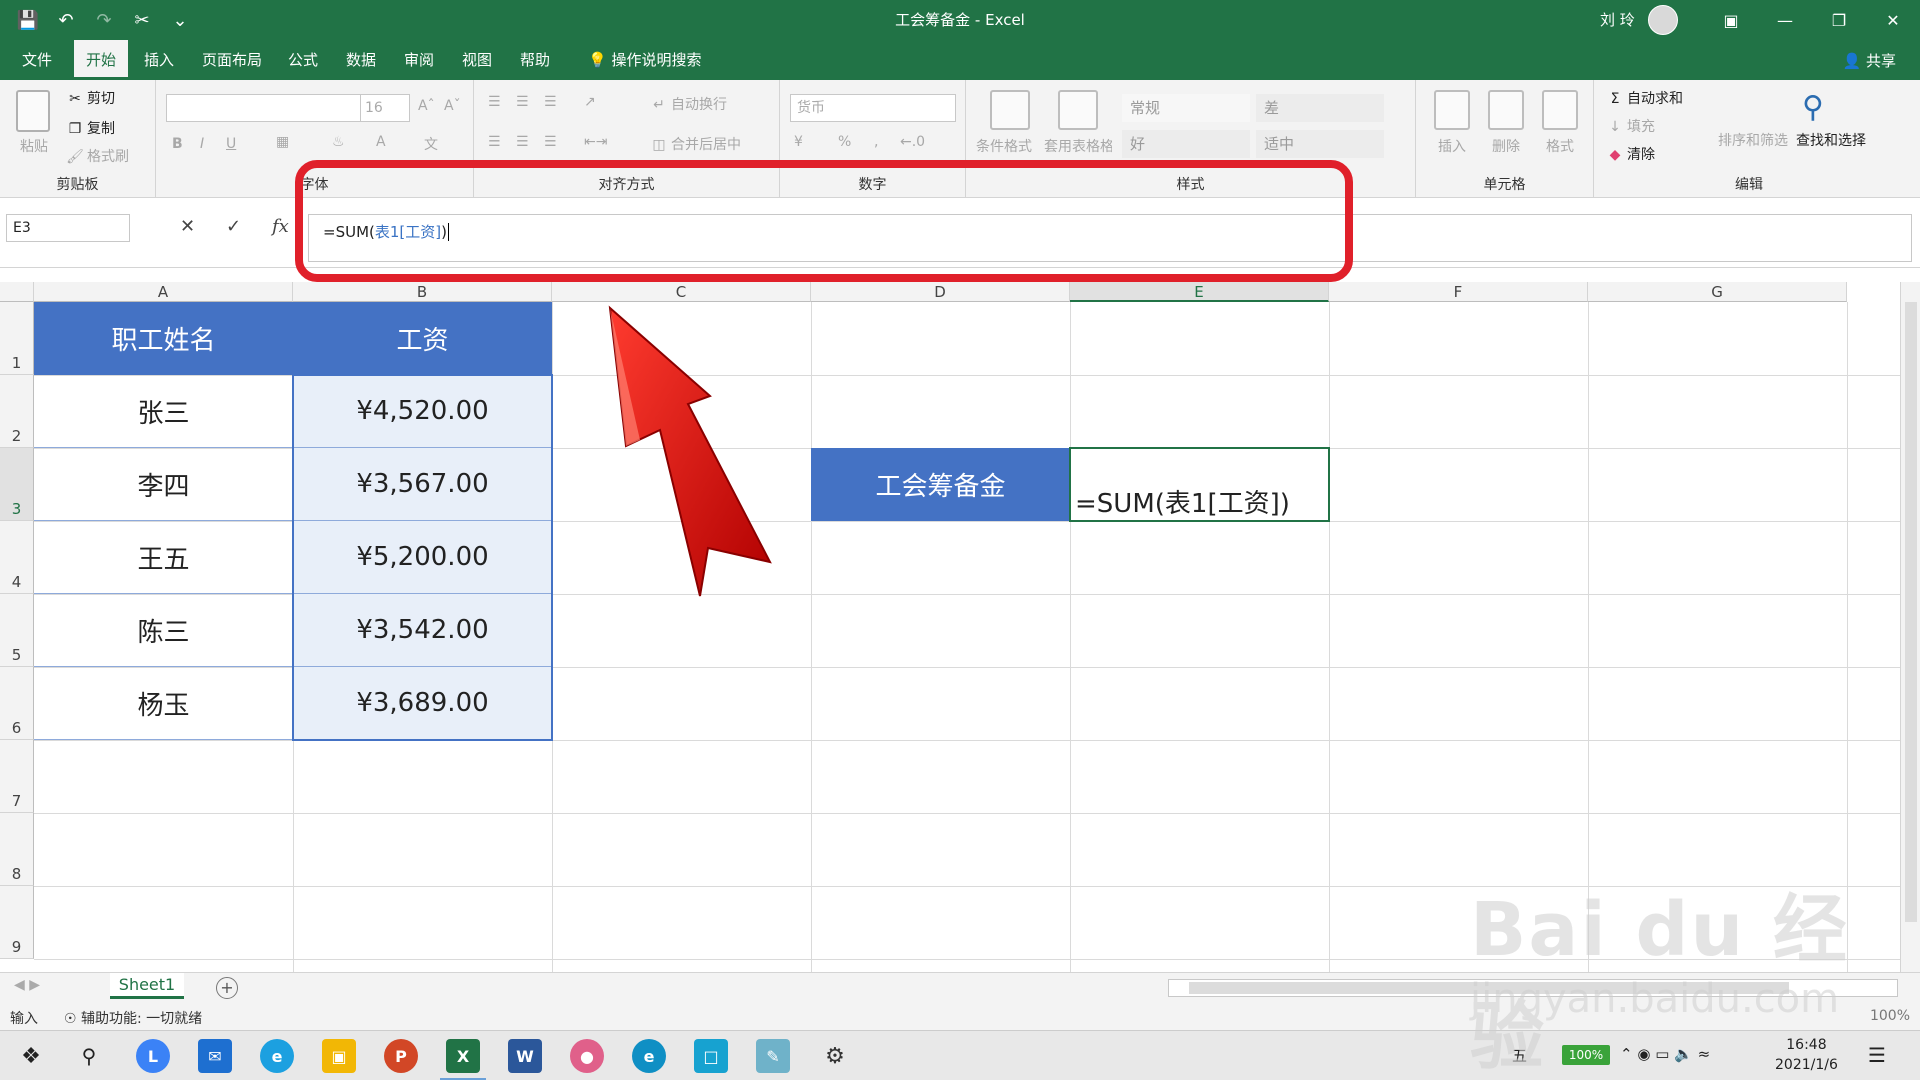  I want to click on align-right-icon: ☰, so click(550, 142).